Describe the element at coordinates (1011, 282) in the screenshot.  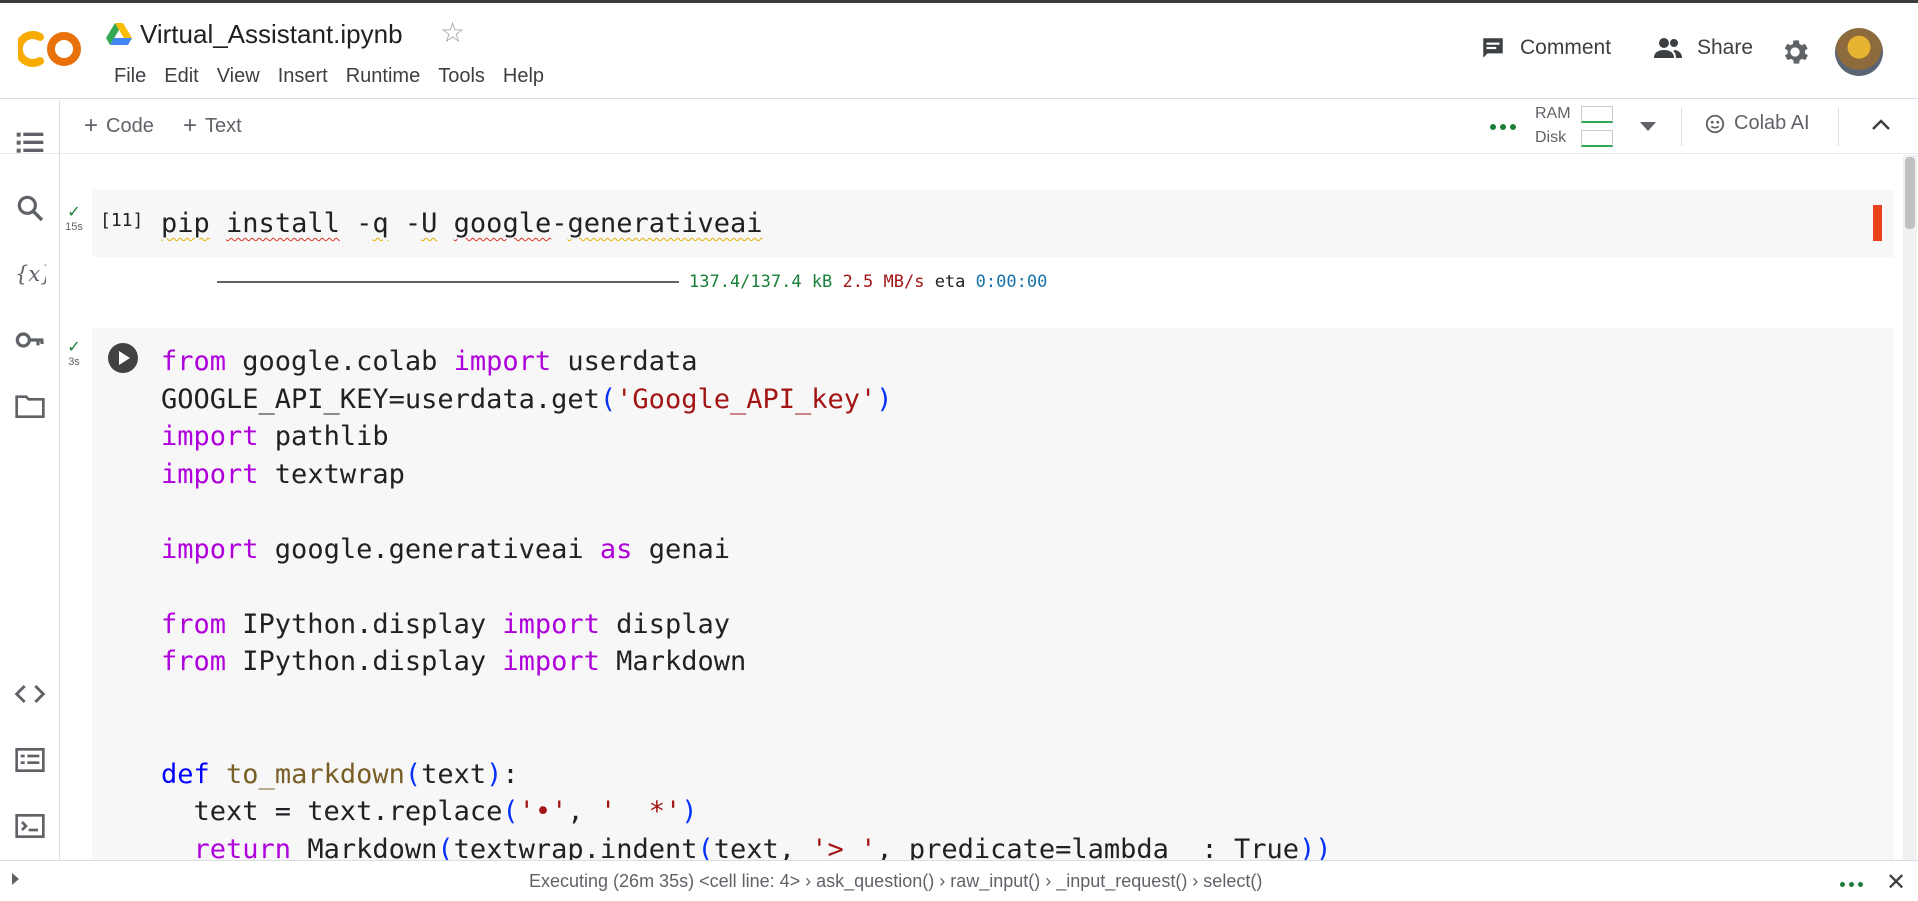
I see `output-eta: 0:00:00` at that location.